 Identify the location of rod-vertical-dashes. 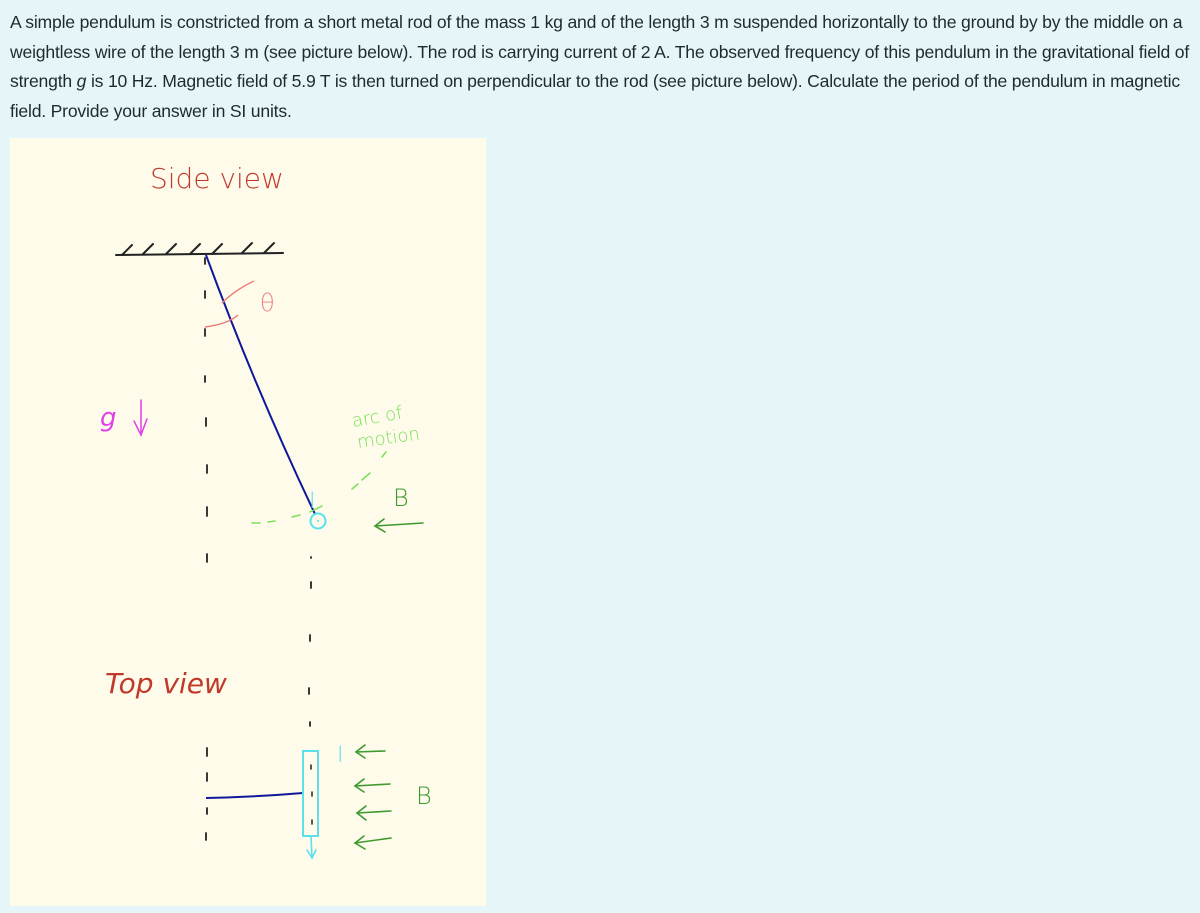
(310, 641).